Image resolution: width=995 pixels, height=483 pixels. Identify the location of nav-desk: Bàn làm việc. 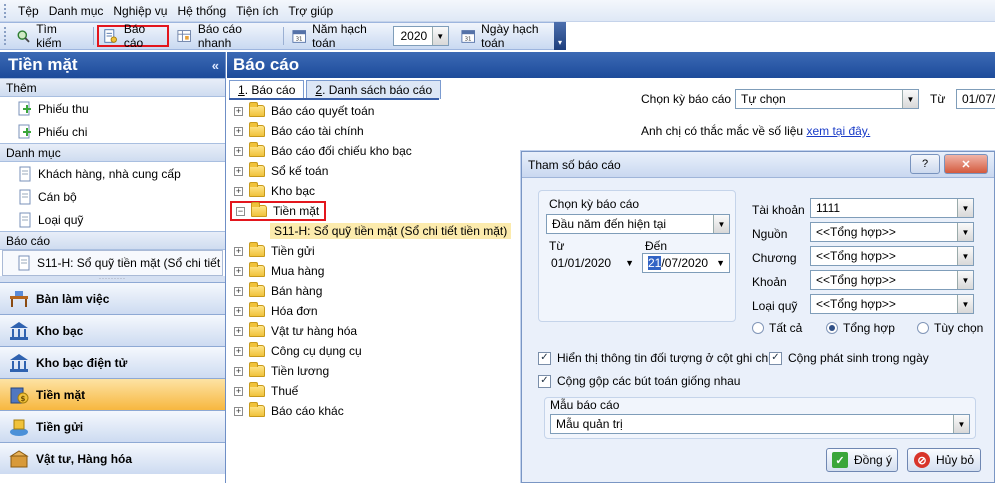
(112, 298).